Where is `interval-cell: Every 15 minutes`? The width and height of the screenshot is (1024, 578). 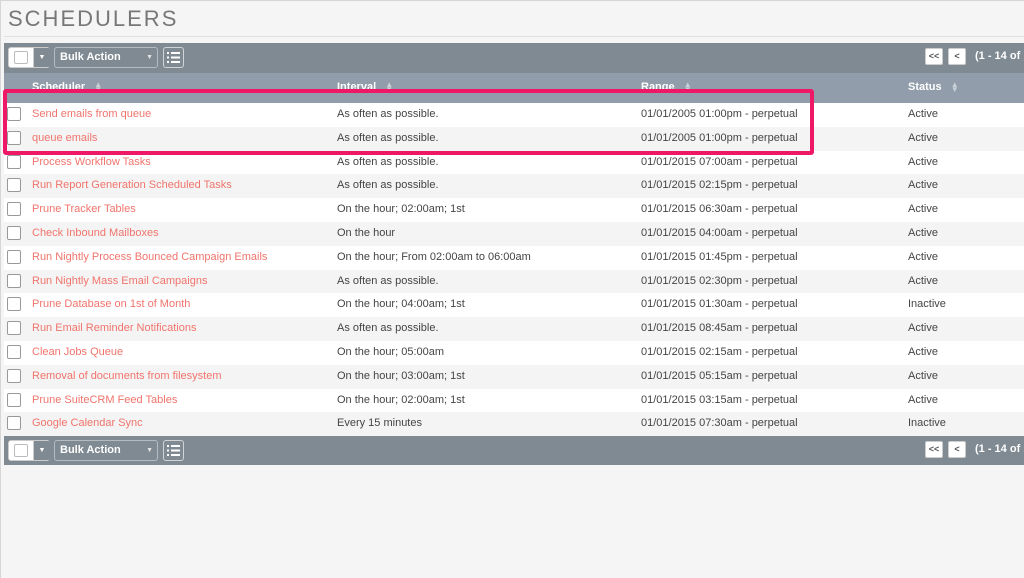 interval-cell: Every 15 minutes is located at coordinates (379, 423).